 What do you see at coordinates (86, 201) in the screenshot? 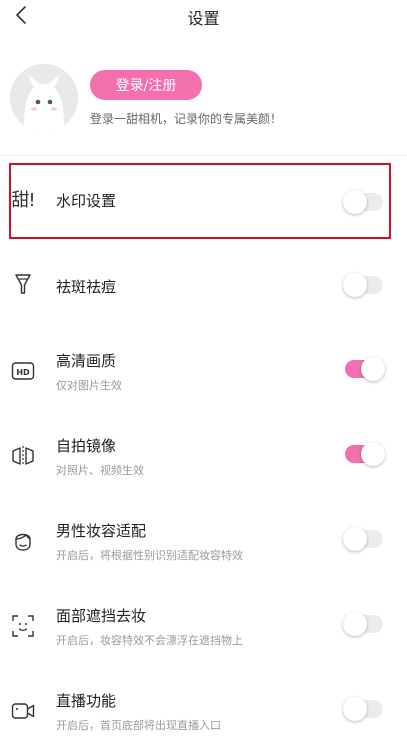
I see `setting-label: 水印设置` at bounding box center [86, 201].